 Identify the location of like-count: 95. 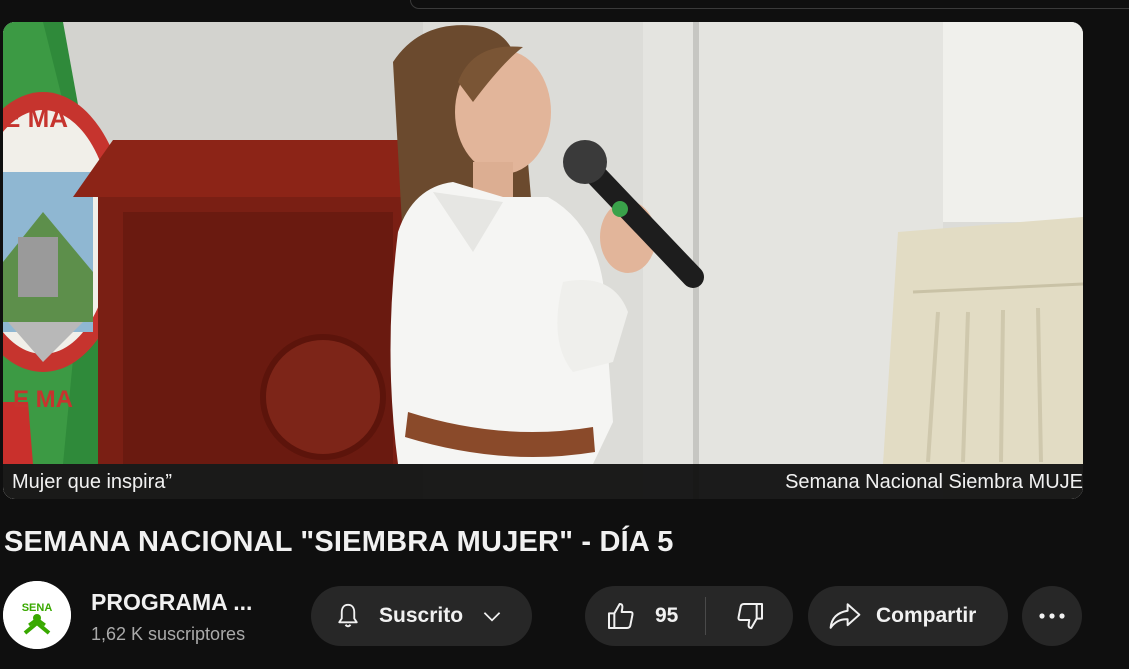
(667, 615).